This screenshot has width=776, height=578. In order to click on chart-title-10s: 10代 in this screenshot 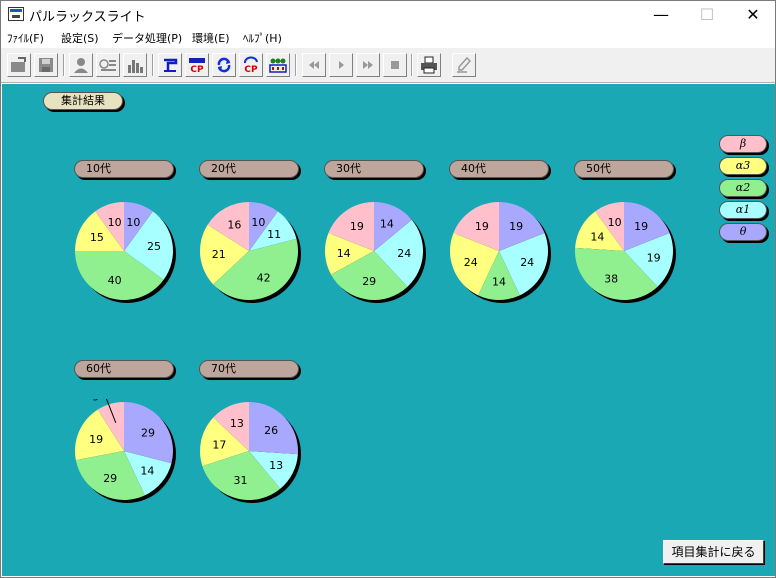, I will do `click(124, 169)`.